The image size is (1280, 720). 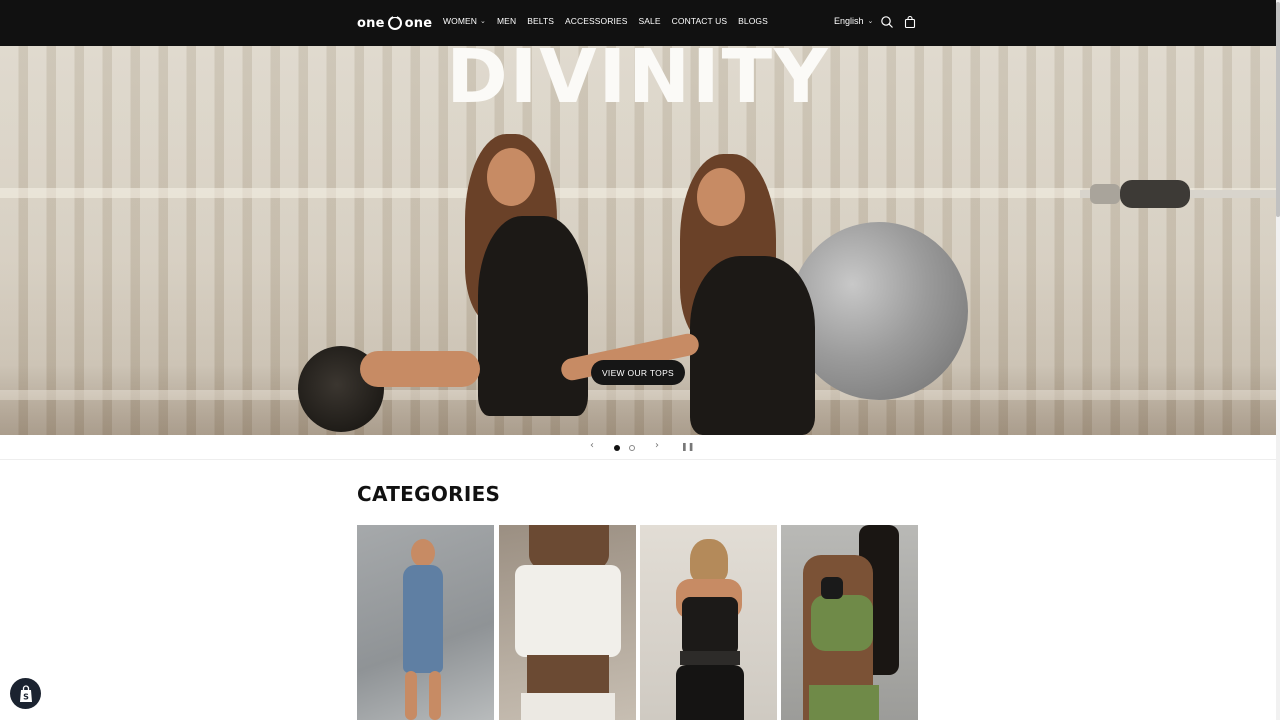 What do you see at coordinates (420, 369) in the screenshot?
I see `model-leg-left` at bounding box center [420, 369].